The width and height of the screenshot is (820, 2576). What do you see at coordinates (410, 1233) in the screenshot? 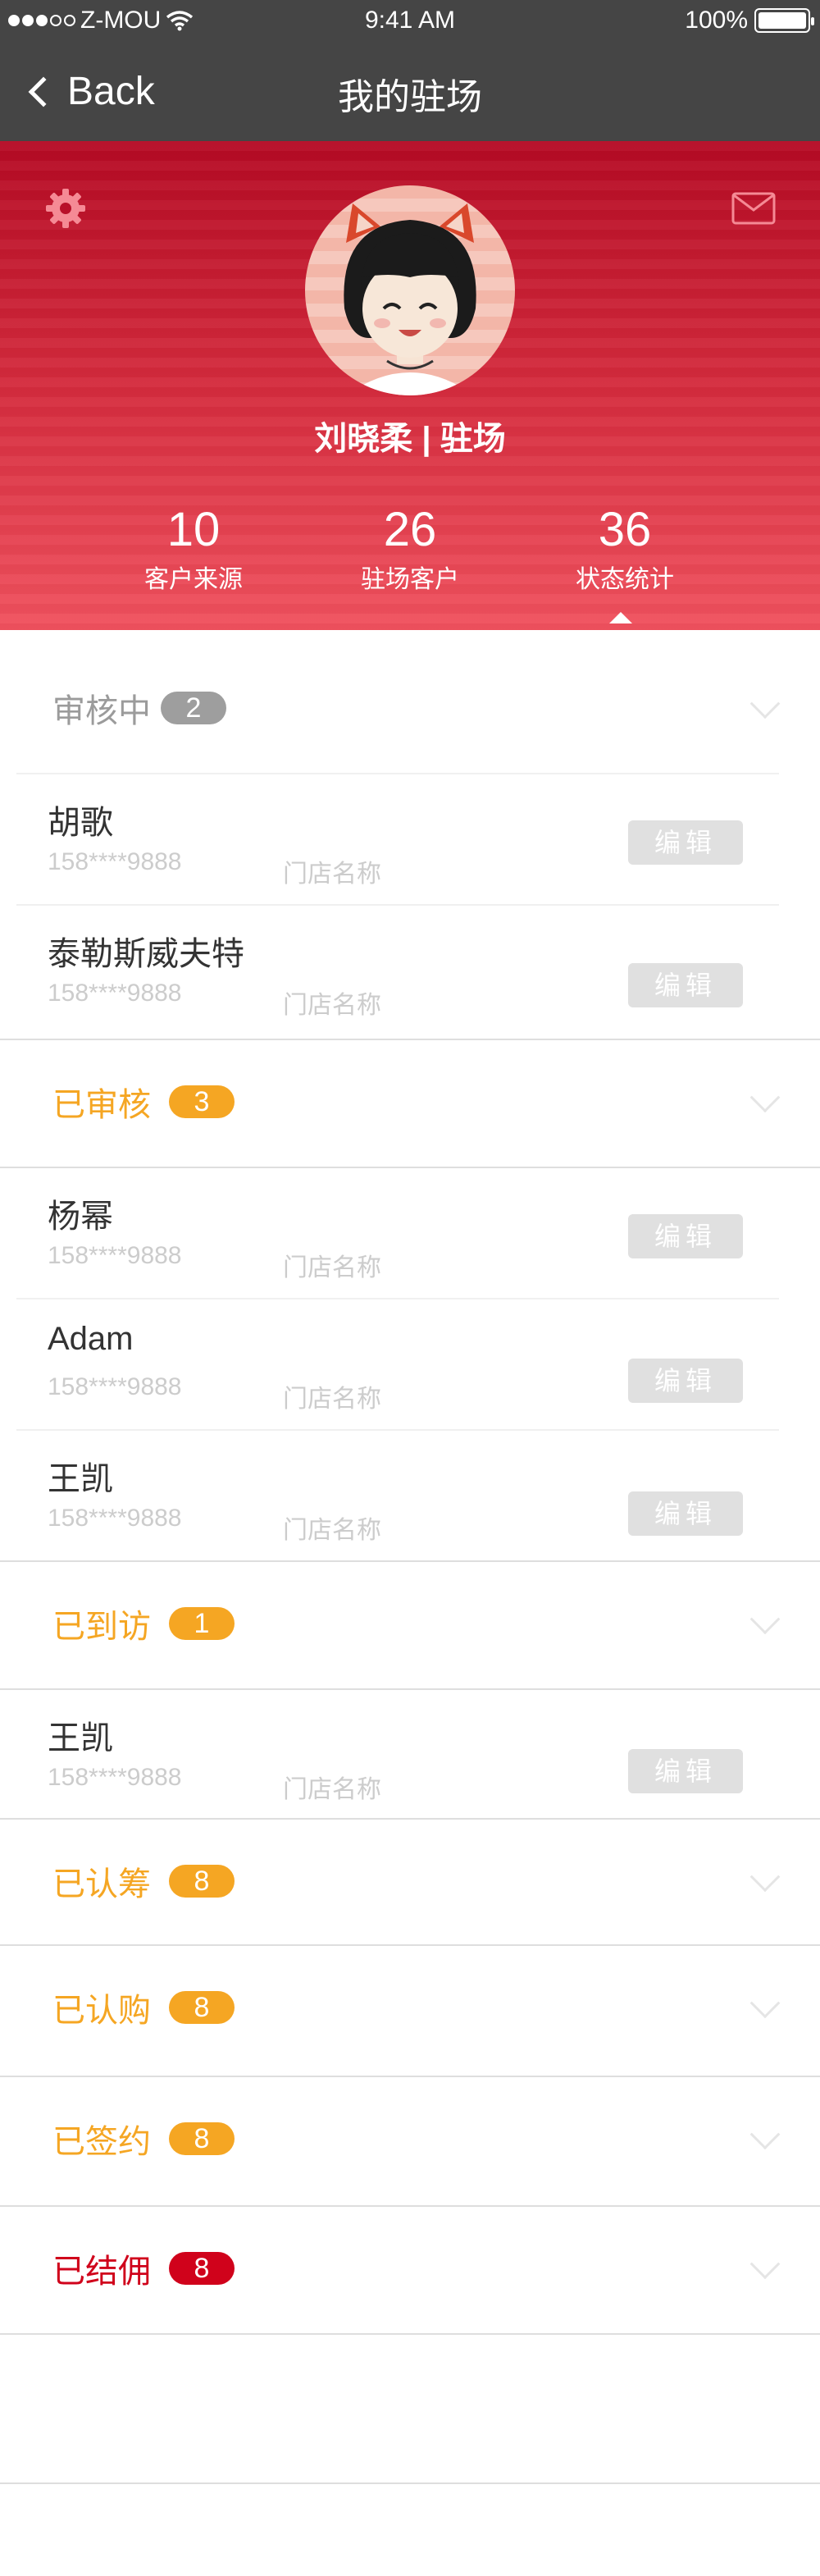
I see `list-item: 杨幂 158****9888 门店名称 编辑` at bounding box center [410, 1233].